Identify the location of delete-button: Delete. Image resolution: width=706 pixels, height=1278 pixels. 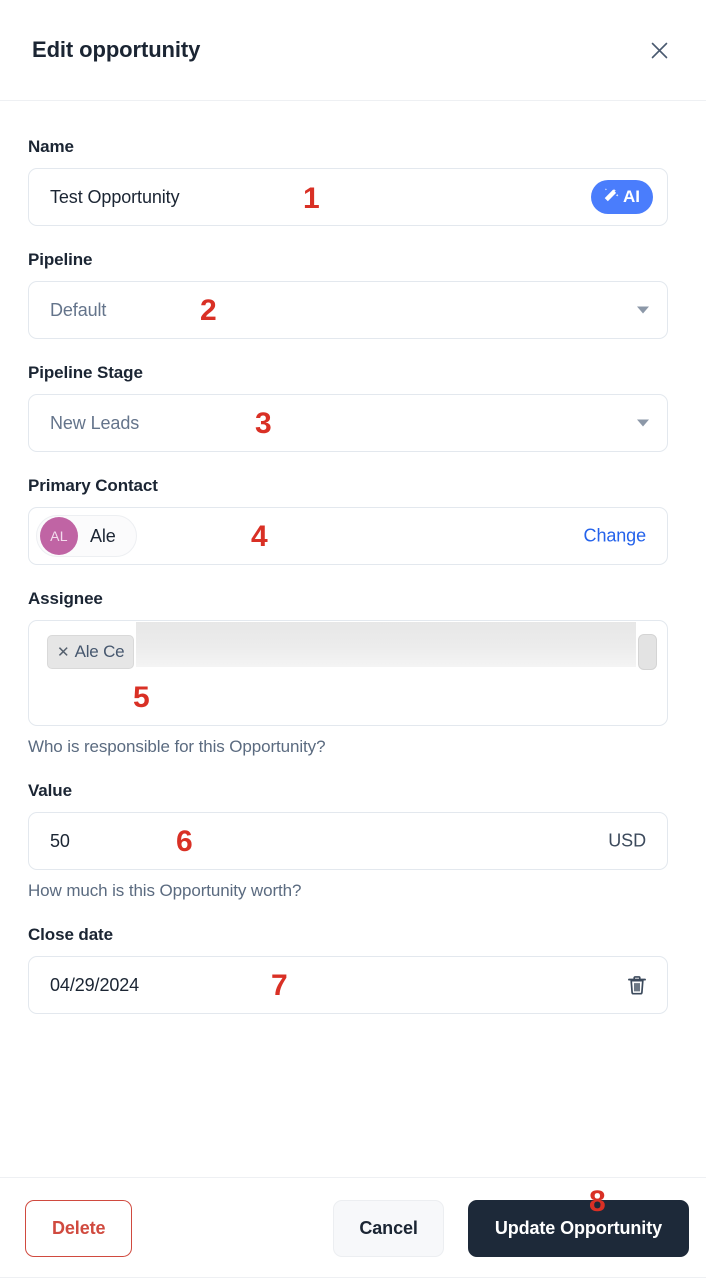
(79, 1228).